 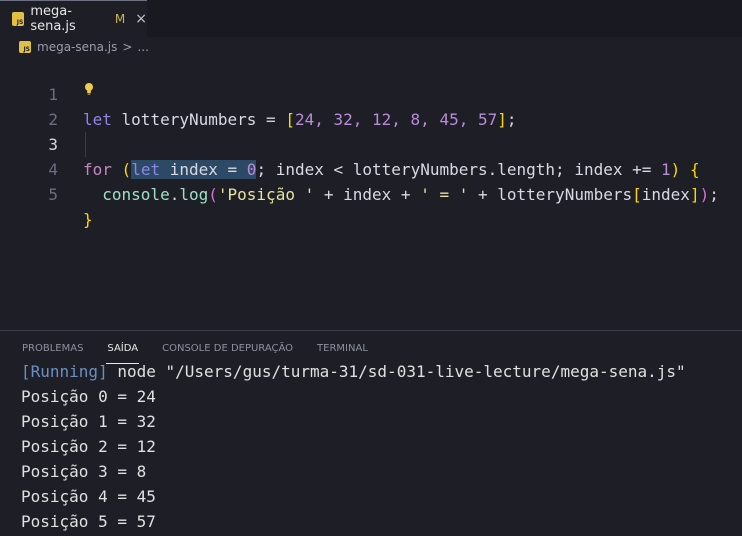 I want to click on output-line: Posição 2 = 12, so click(x=88, y=446).